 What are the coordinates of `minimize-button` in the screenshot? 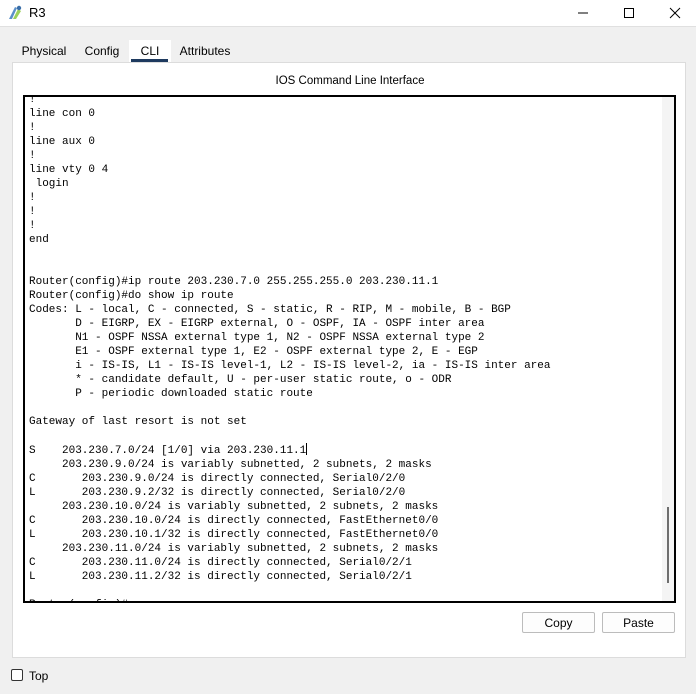 It's located at (583, 13).